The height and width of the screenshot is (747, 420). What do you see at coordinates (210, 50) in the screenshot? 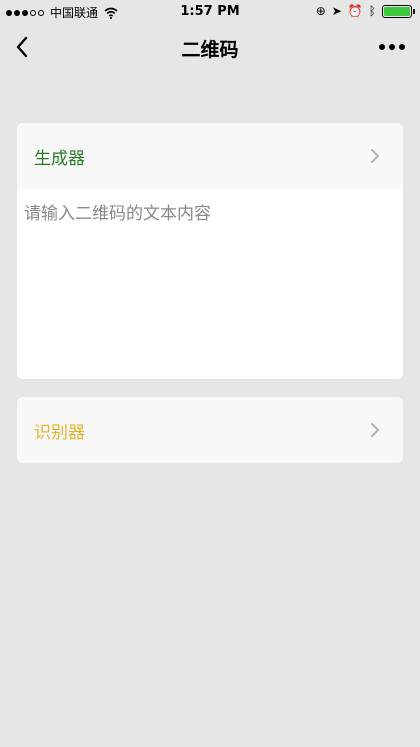
I see `page-title: 二维码` at bounding box center [210, 50].